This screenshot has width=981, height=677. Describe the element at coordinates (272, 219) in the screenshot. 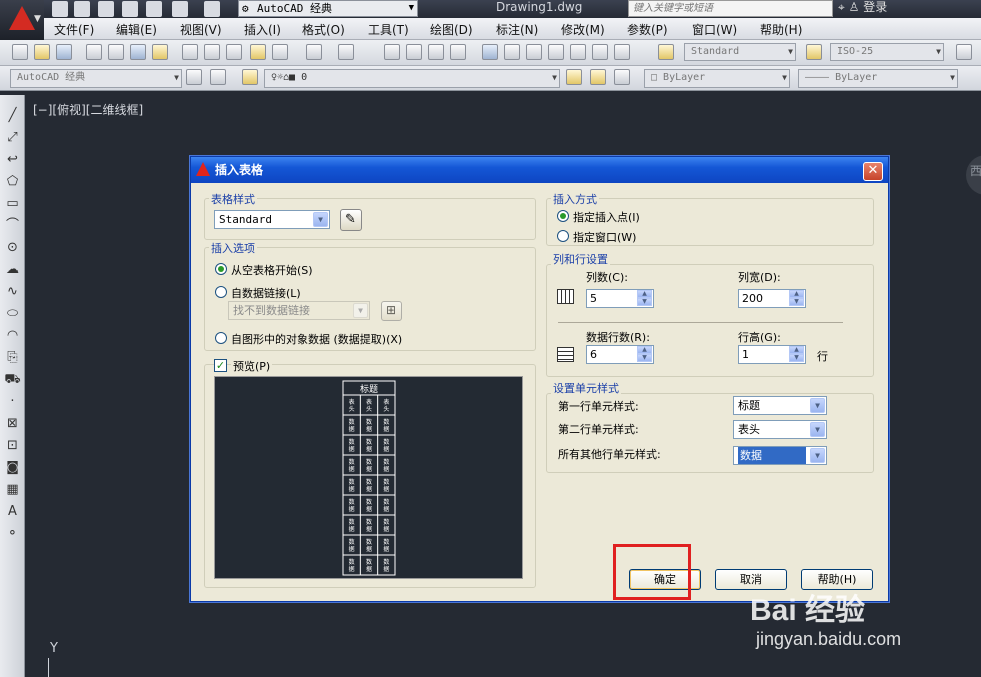

I see `table-style-select: Standard ▼` at that location.